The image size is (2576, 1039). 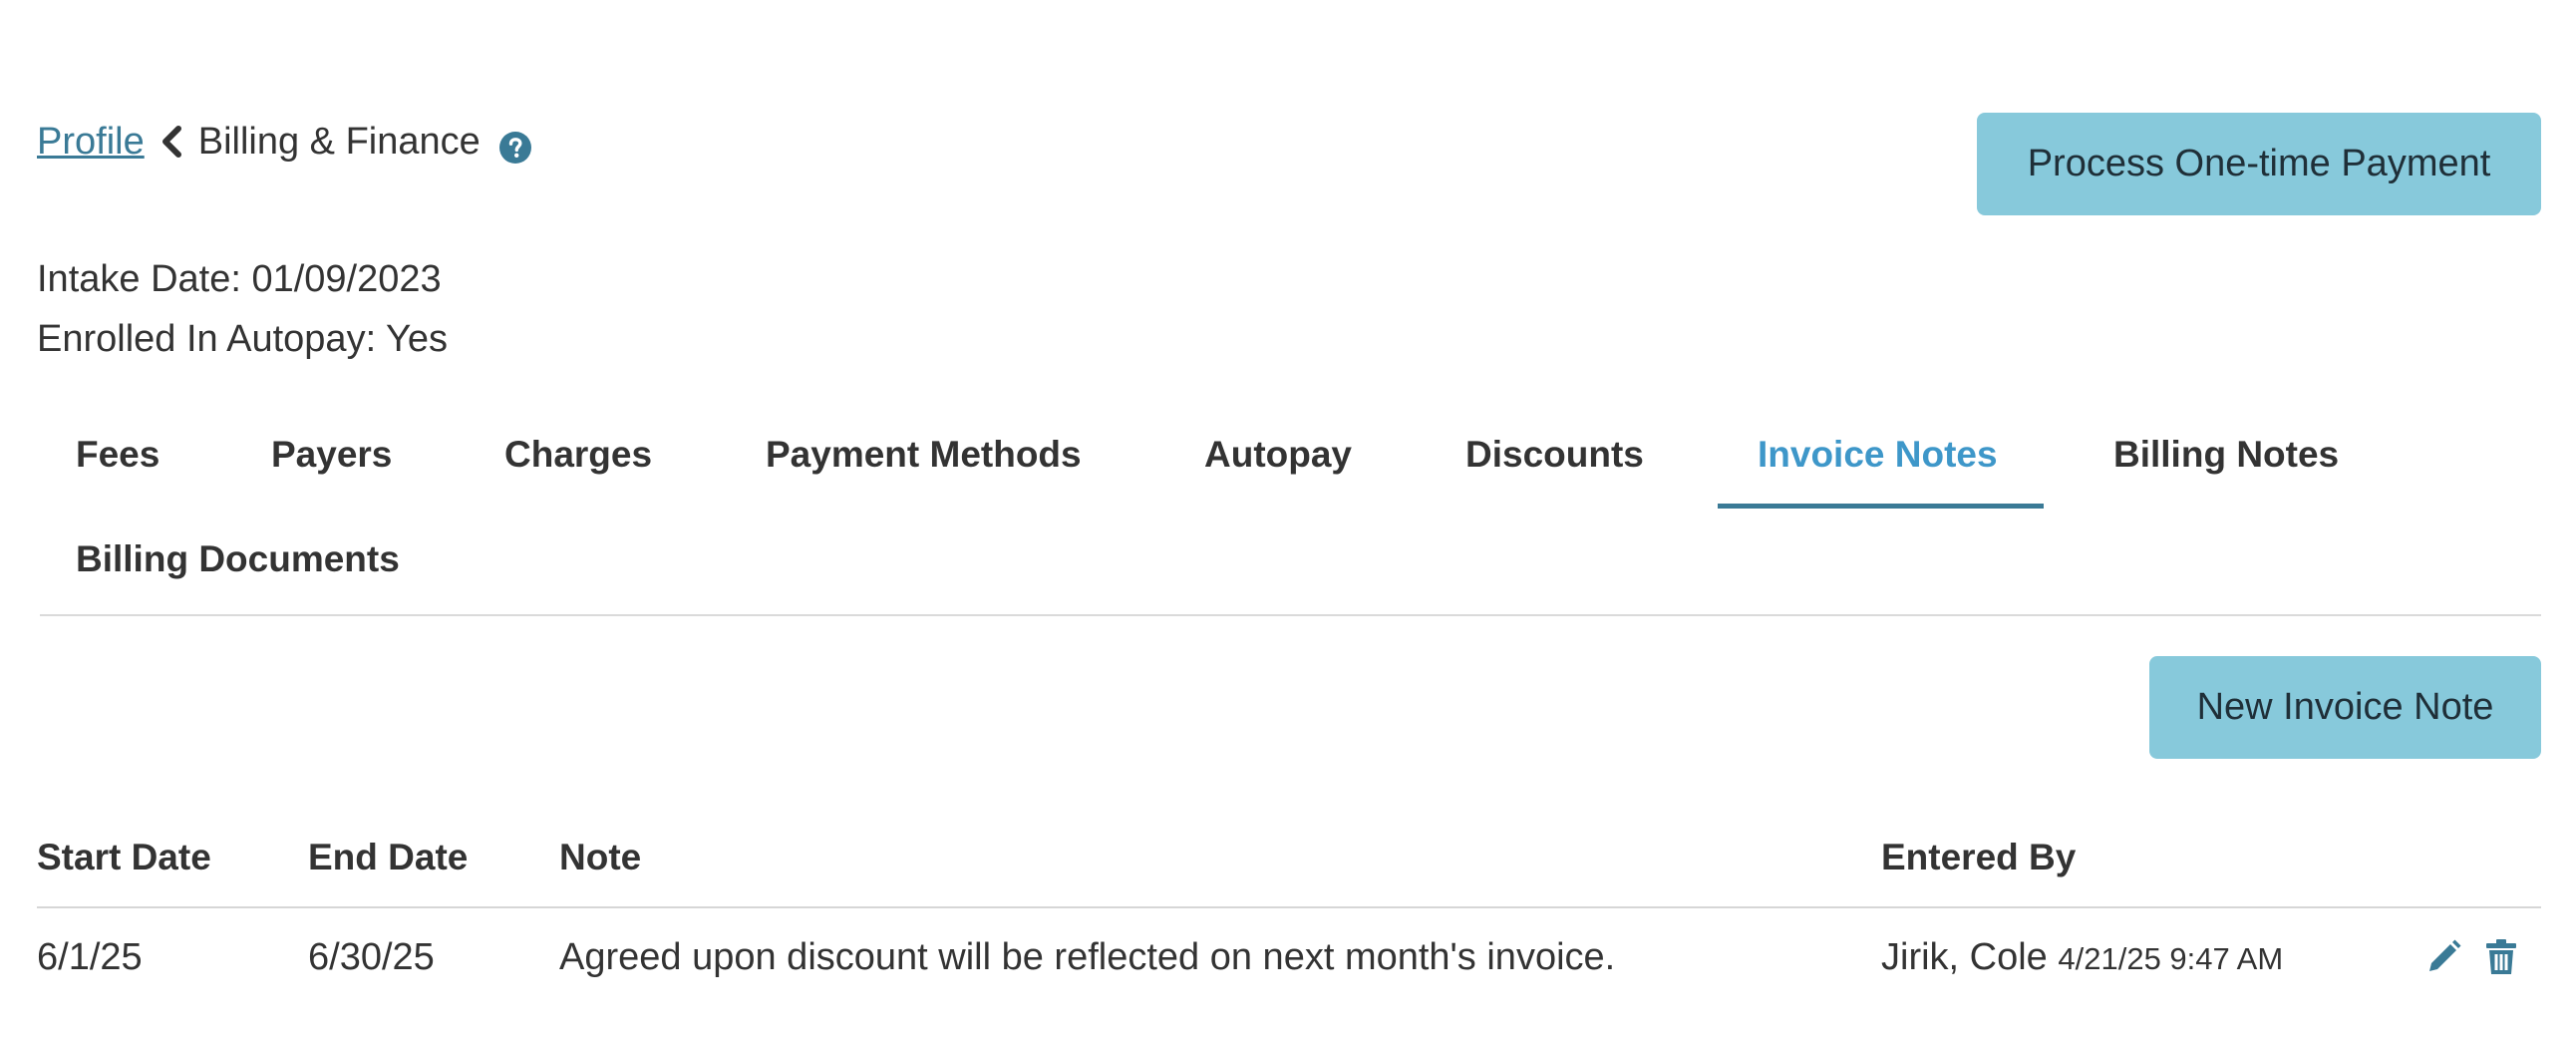 I want to click on tab-autopay: Autopay, so click(x=1278, y=455).